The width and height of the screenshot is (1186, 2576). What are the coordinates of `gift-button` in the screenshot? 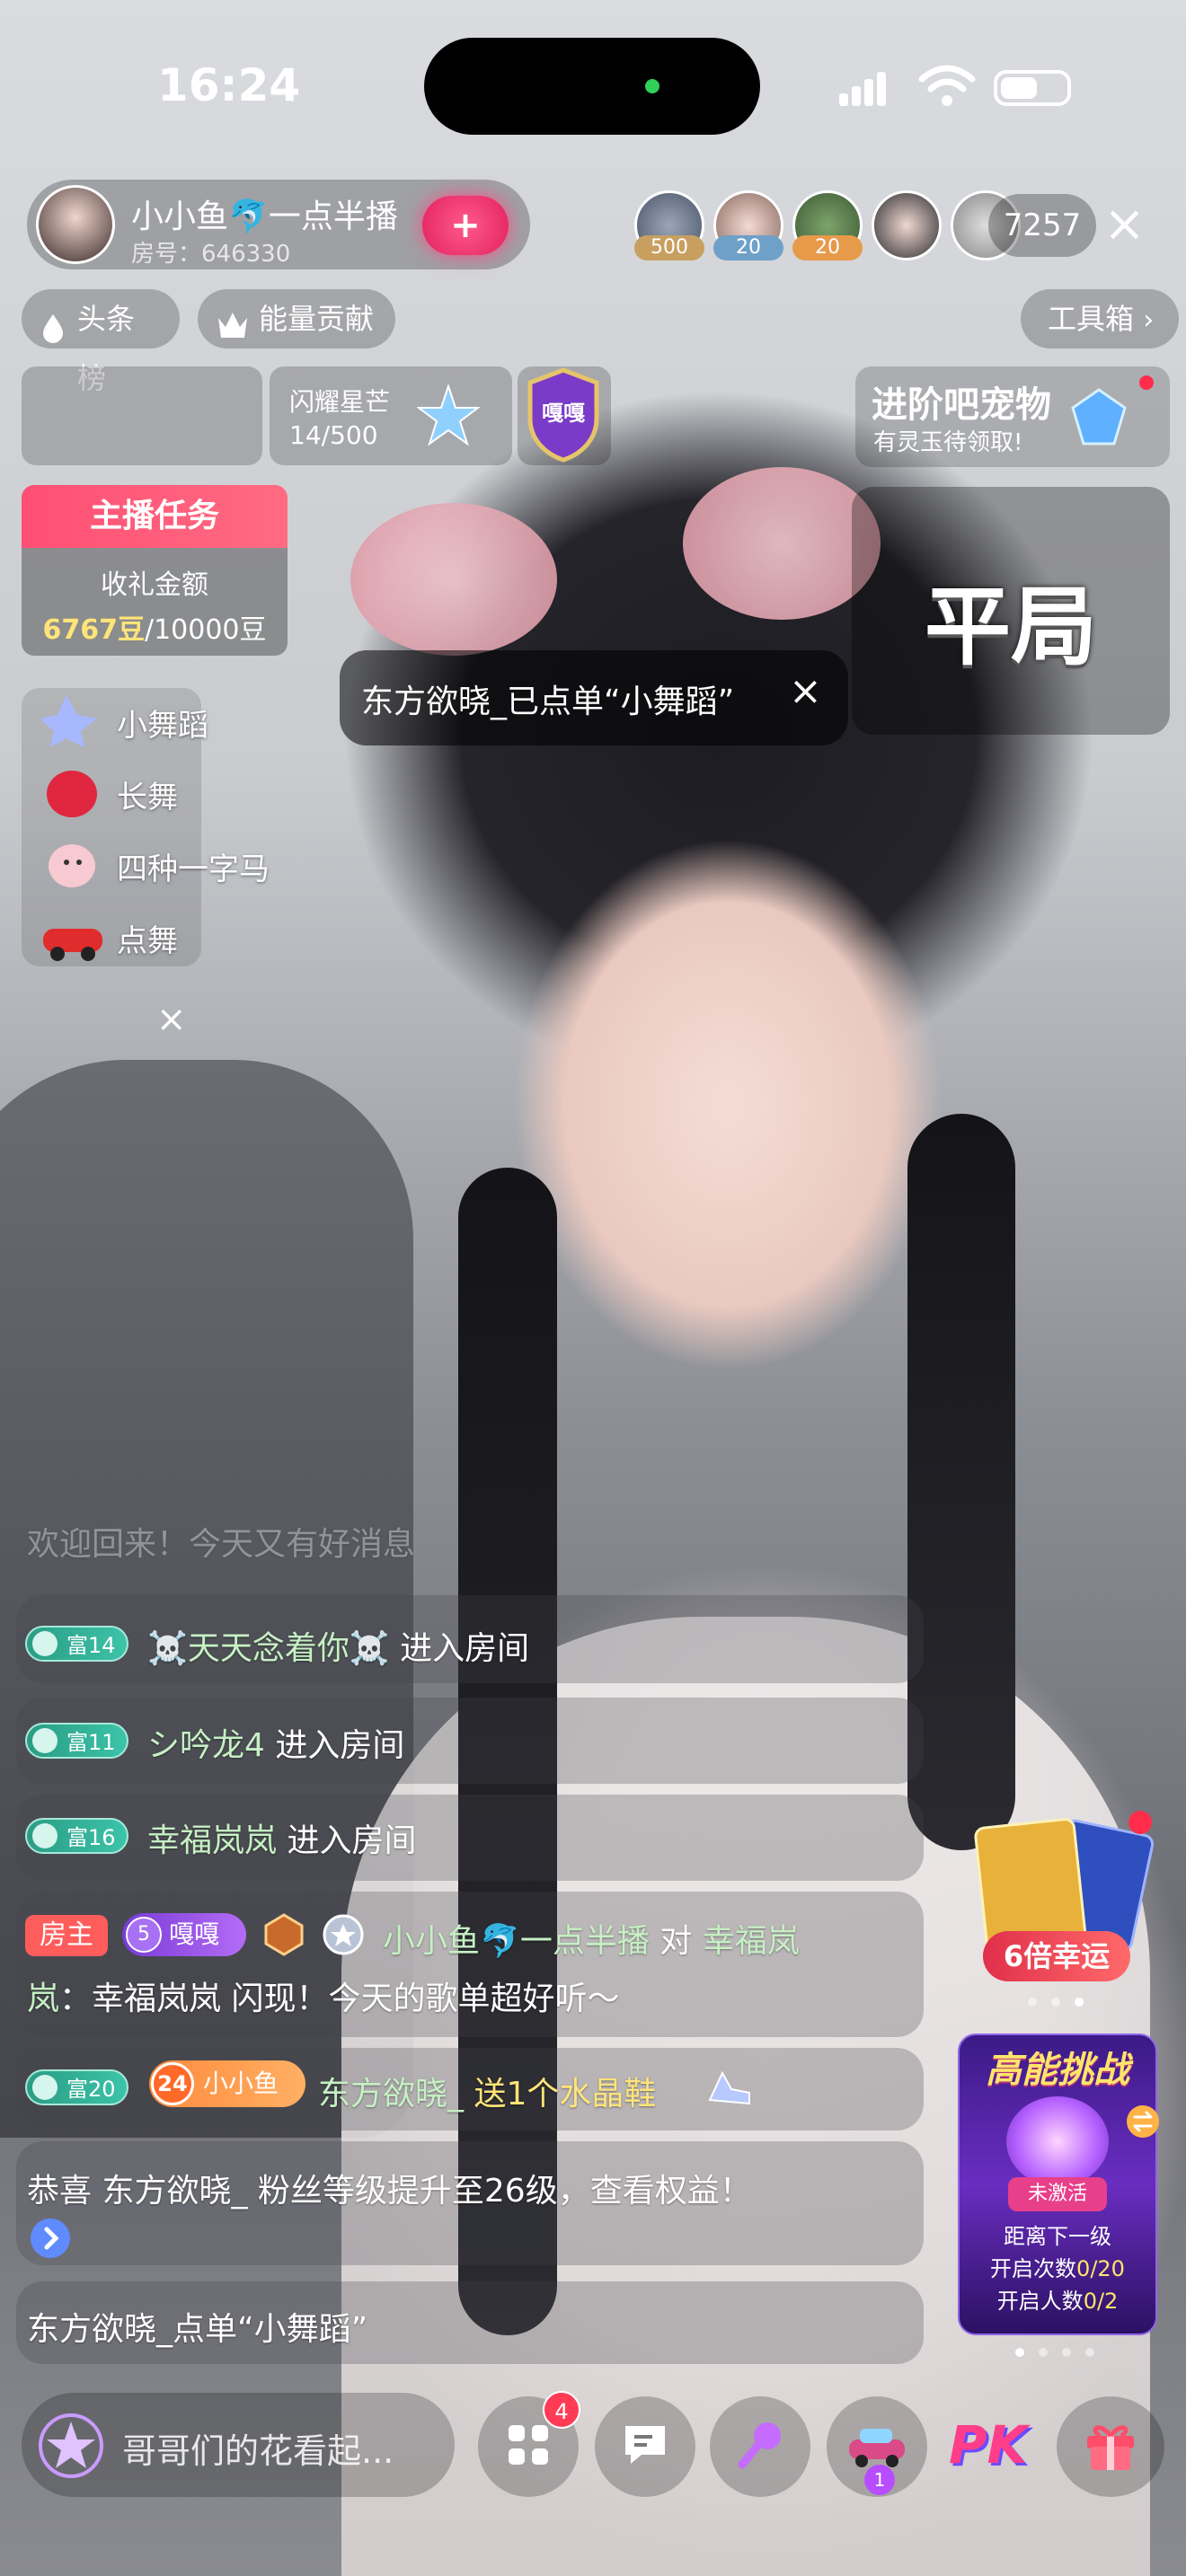 It's located at (1110, 2446).